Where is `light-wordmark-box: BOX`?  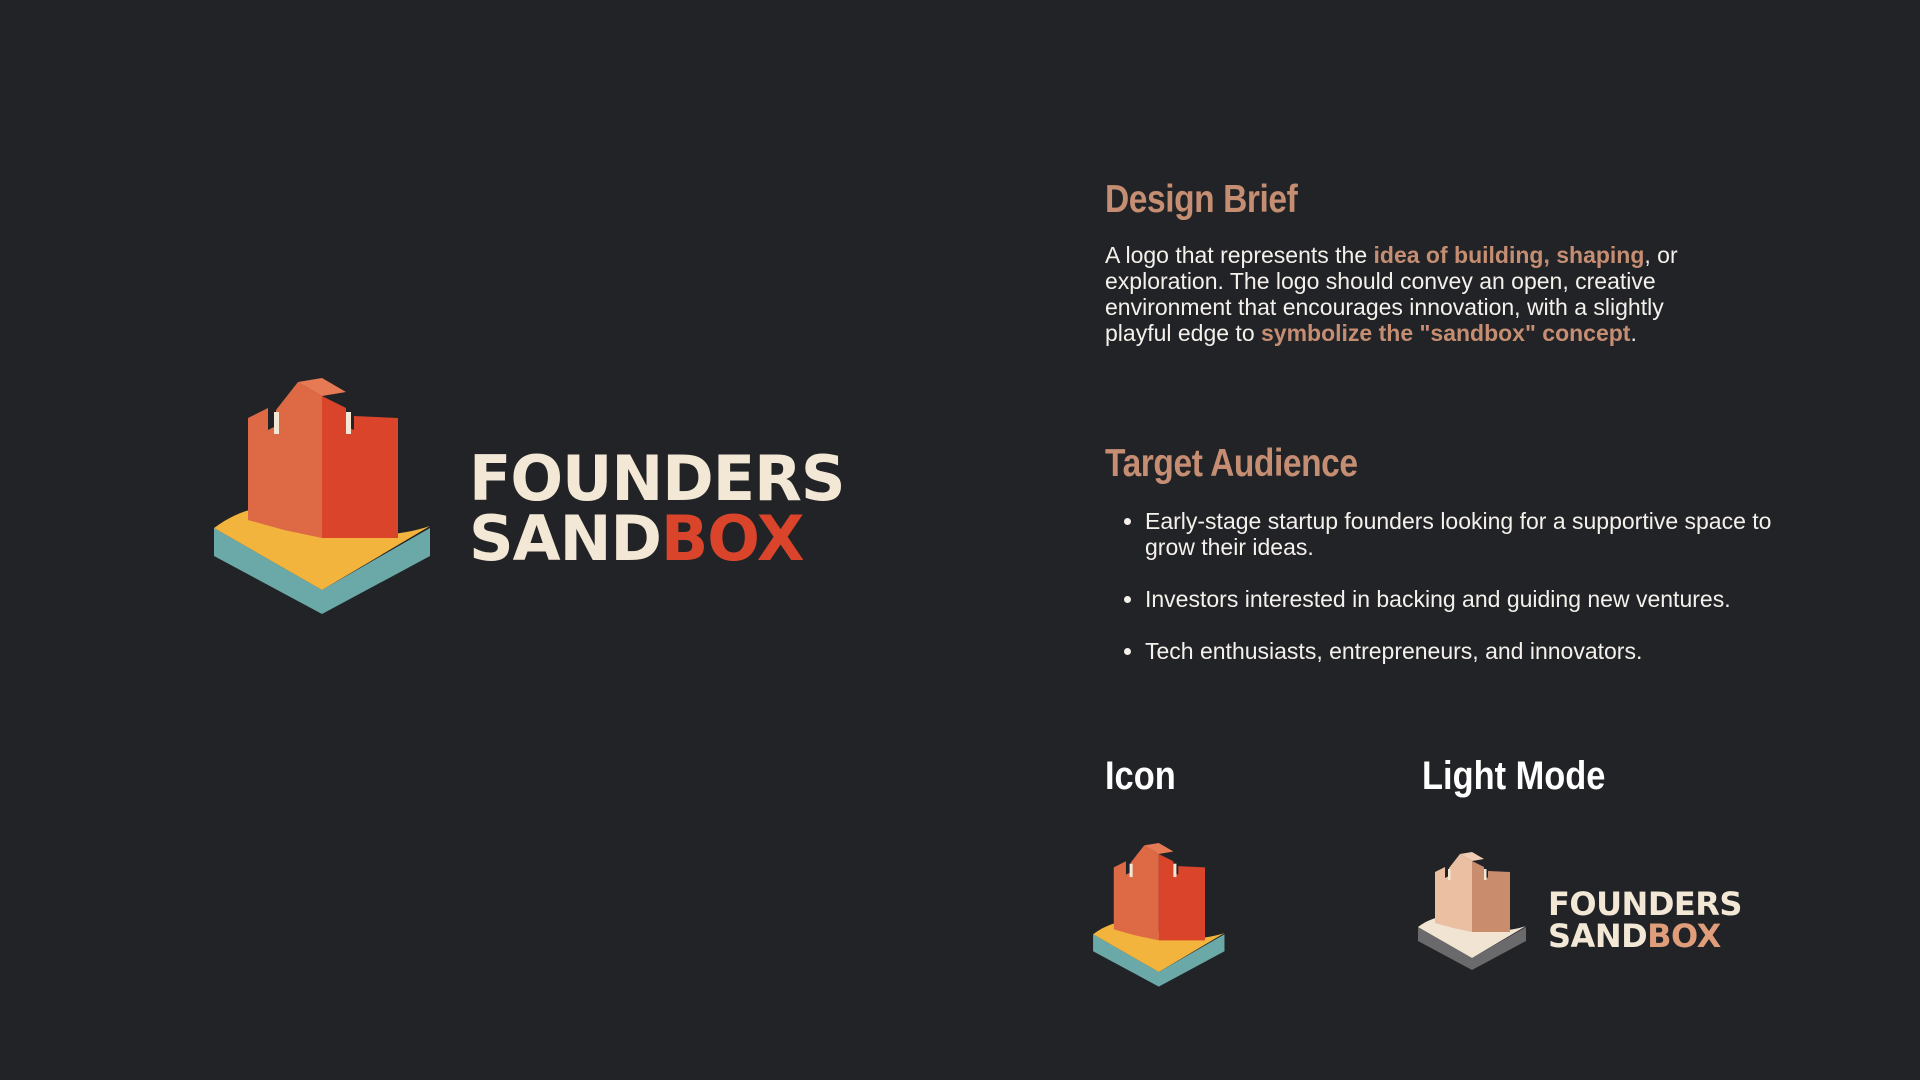
light-wordmark-box: BOX is located at coordinates (1684, 936).